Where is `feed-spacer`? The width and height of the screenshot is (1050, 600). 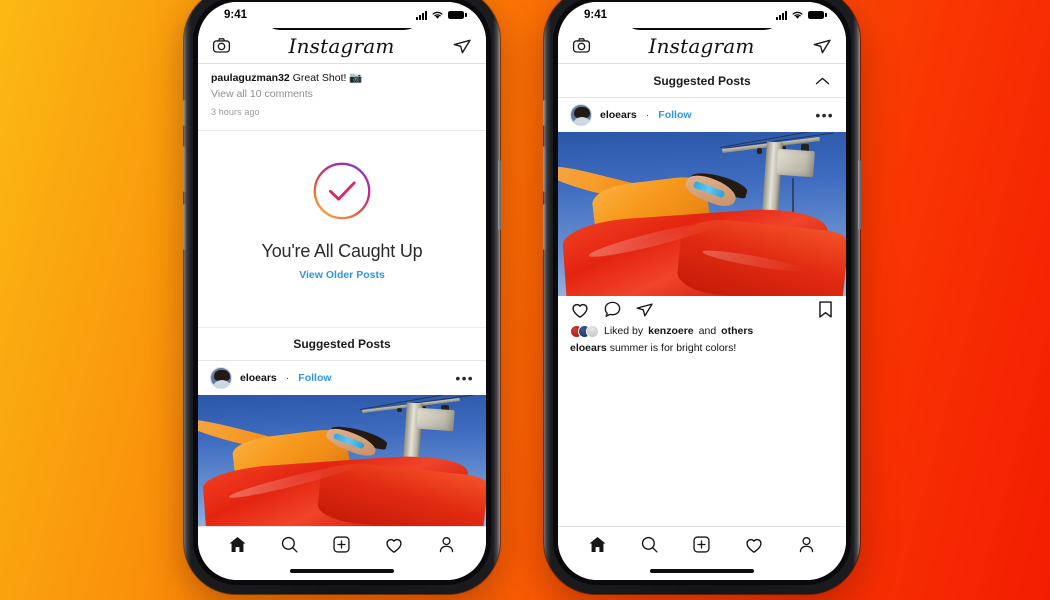 feed-spacer is located at coordinates (702, 444).